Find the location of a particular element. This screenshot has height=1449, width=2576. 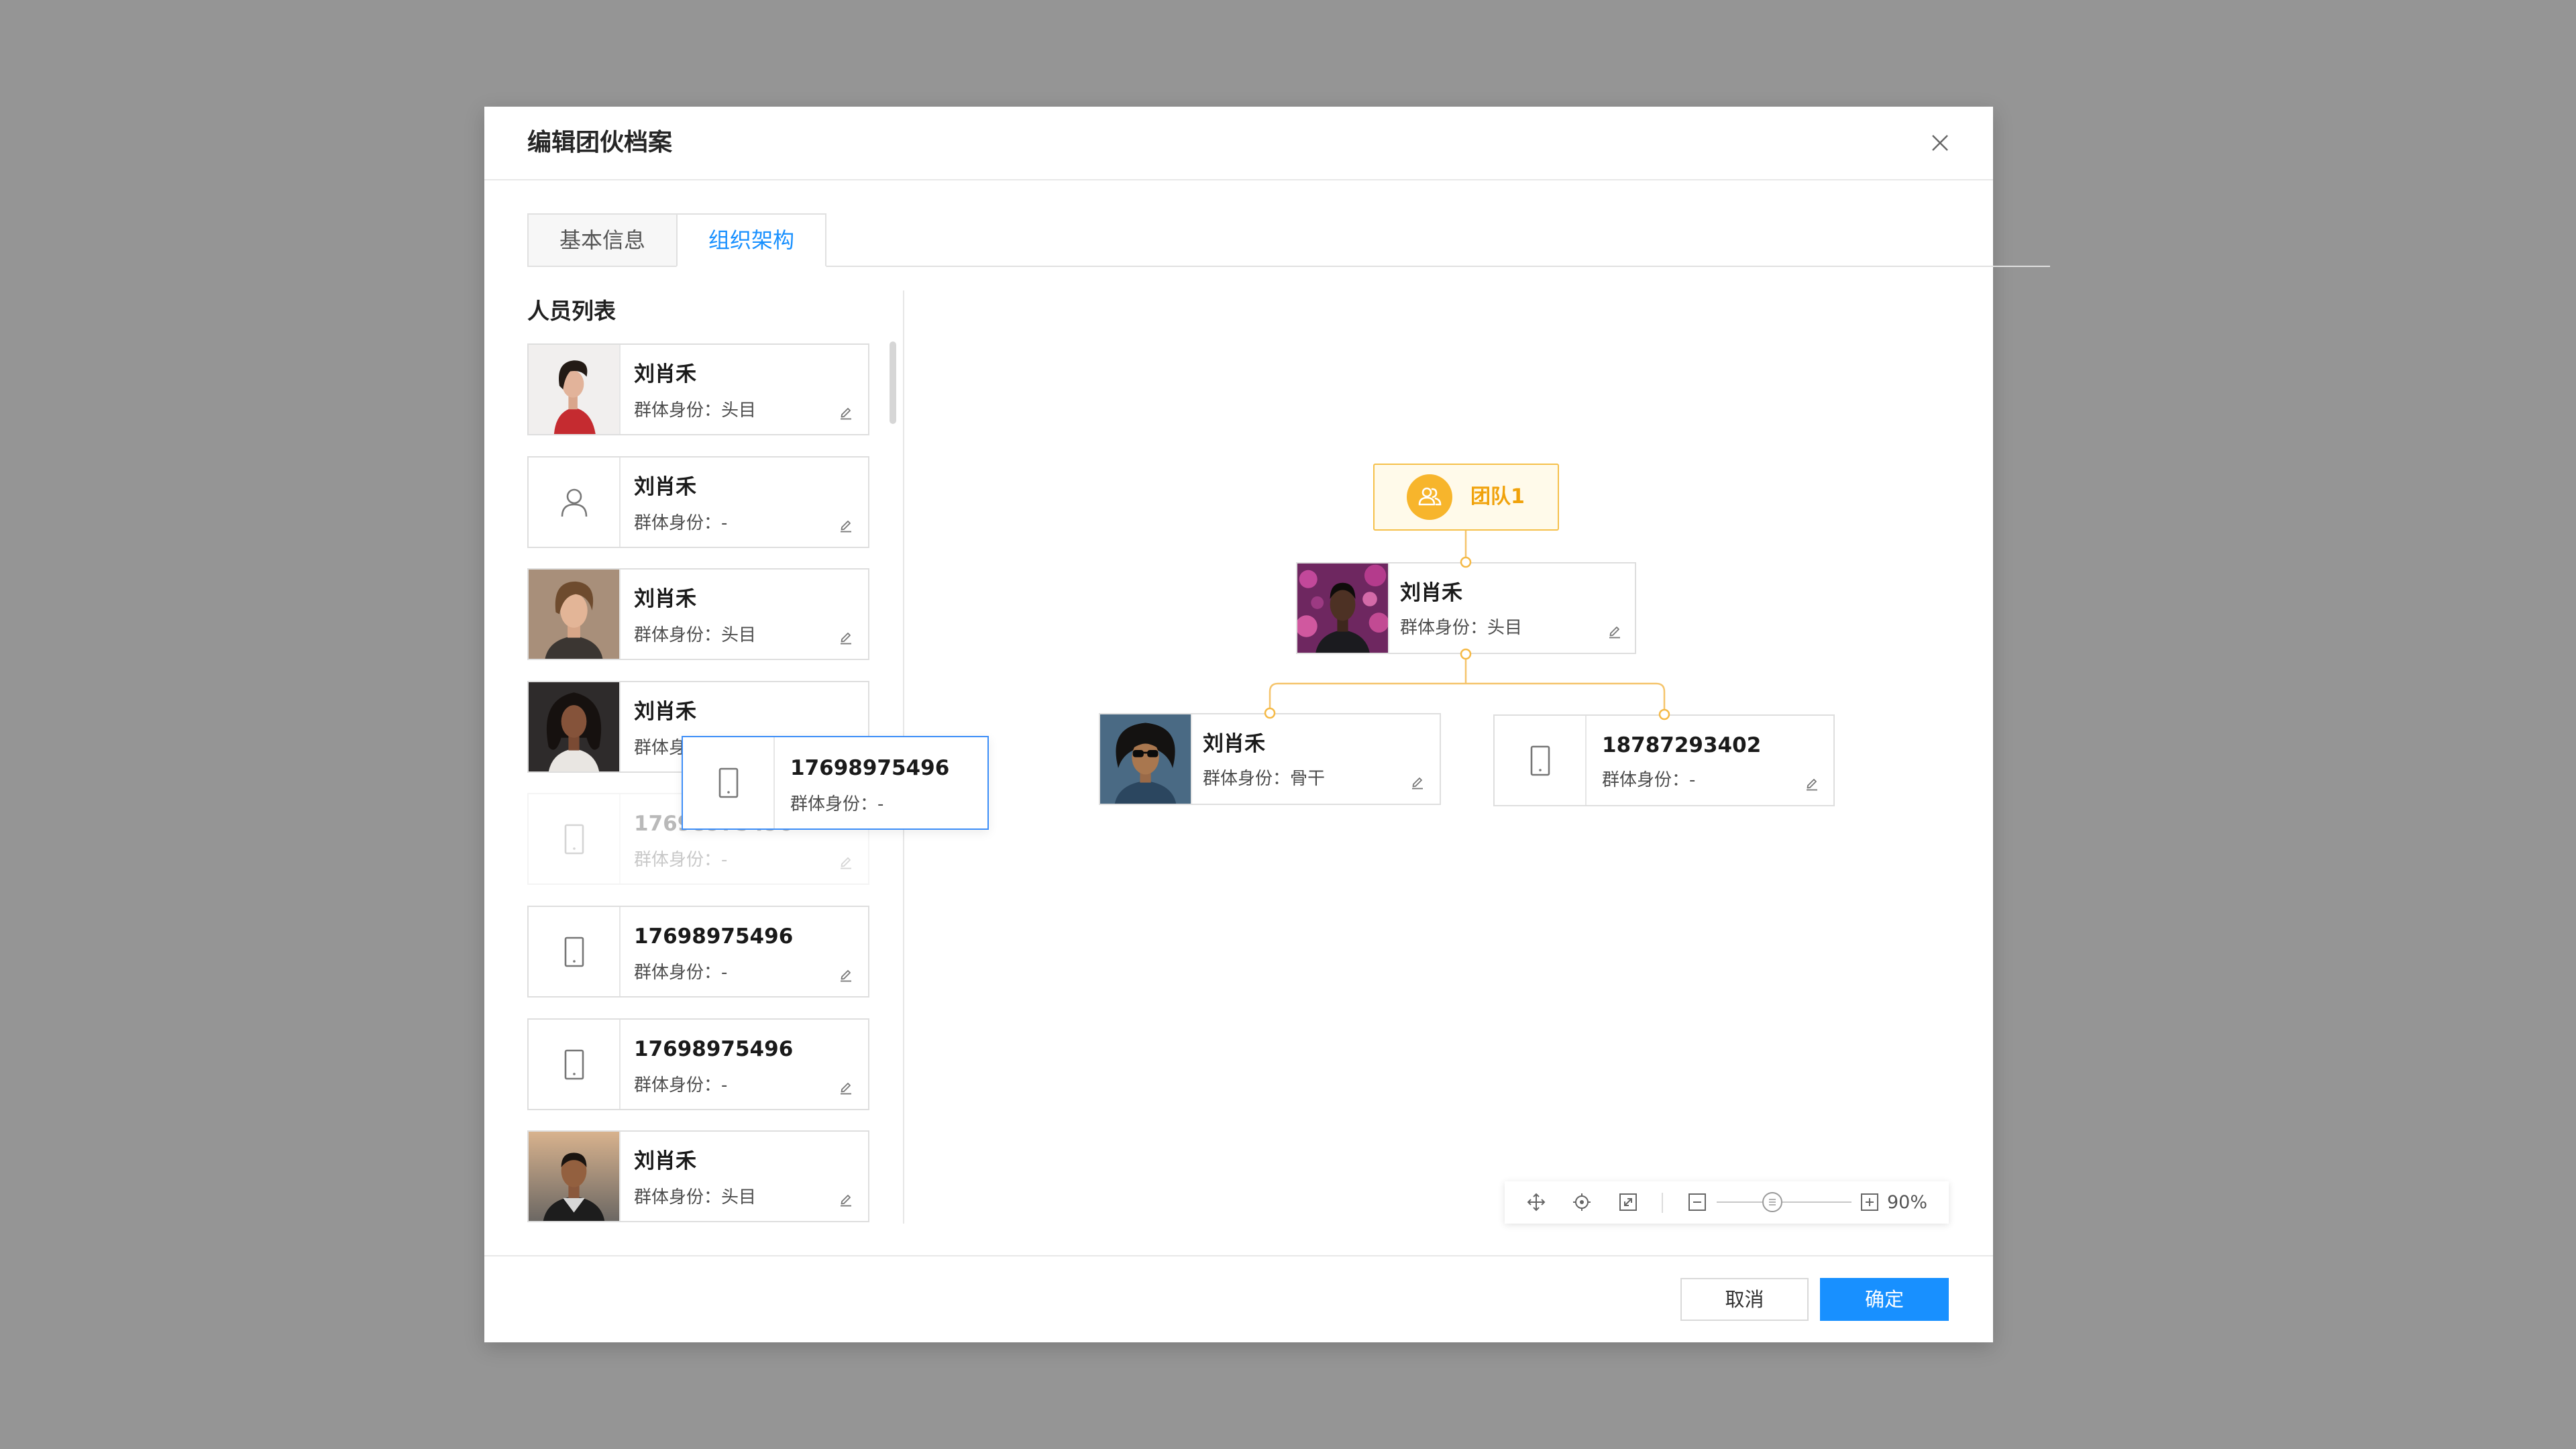

tab-basic-info: 基本信息 is located at coordinates (602, 240).